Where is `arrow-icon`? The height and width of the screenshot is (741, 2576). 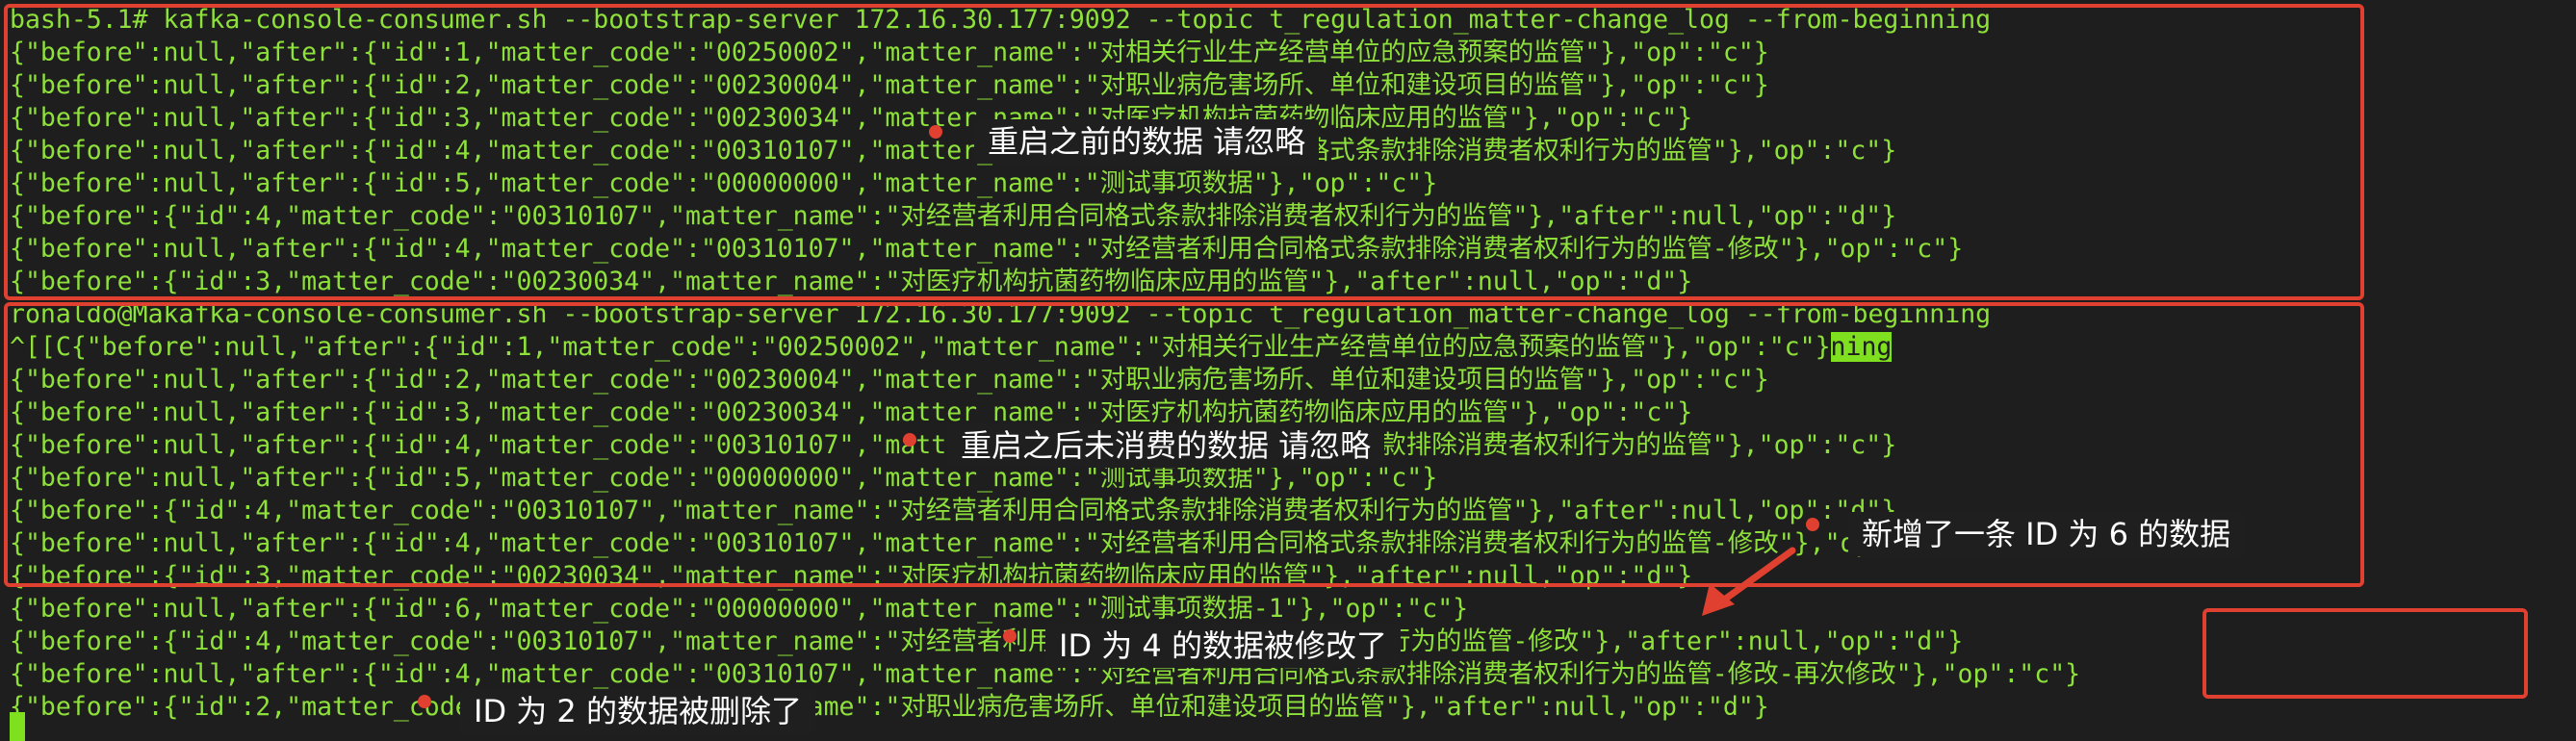 arrow-icon is located at coordinates (1749, 581).